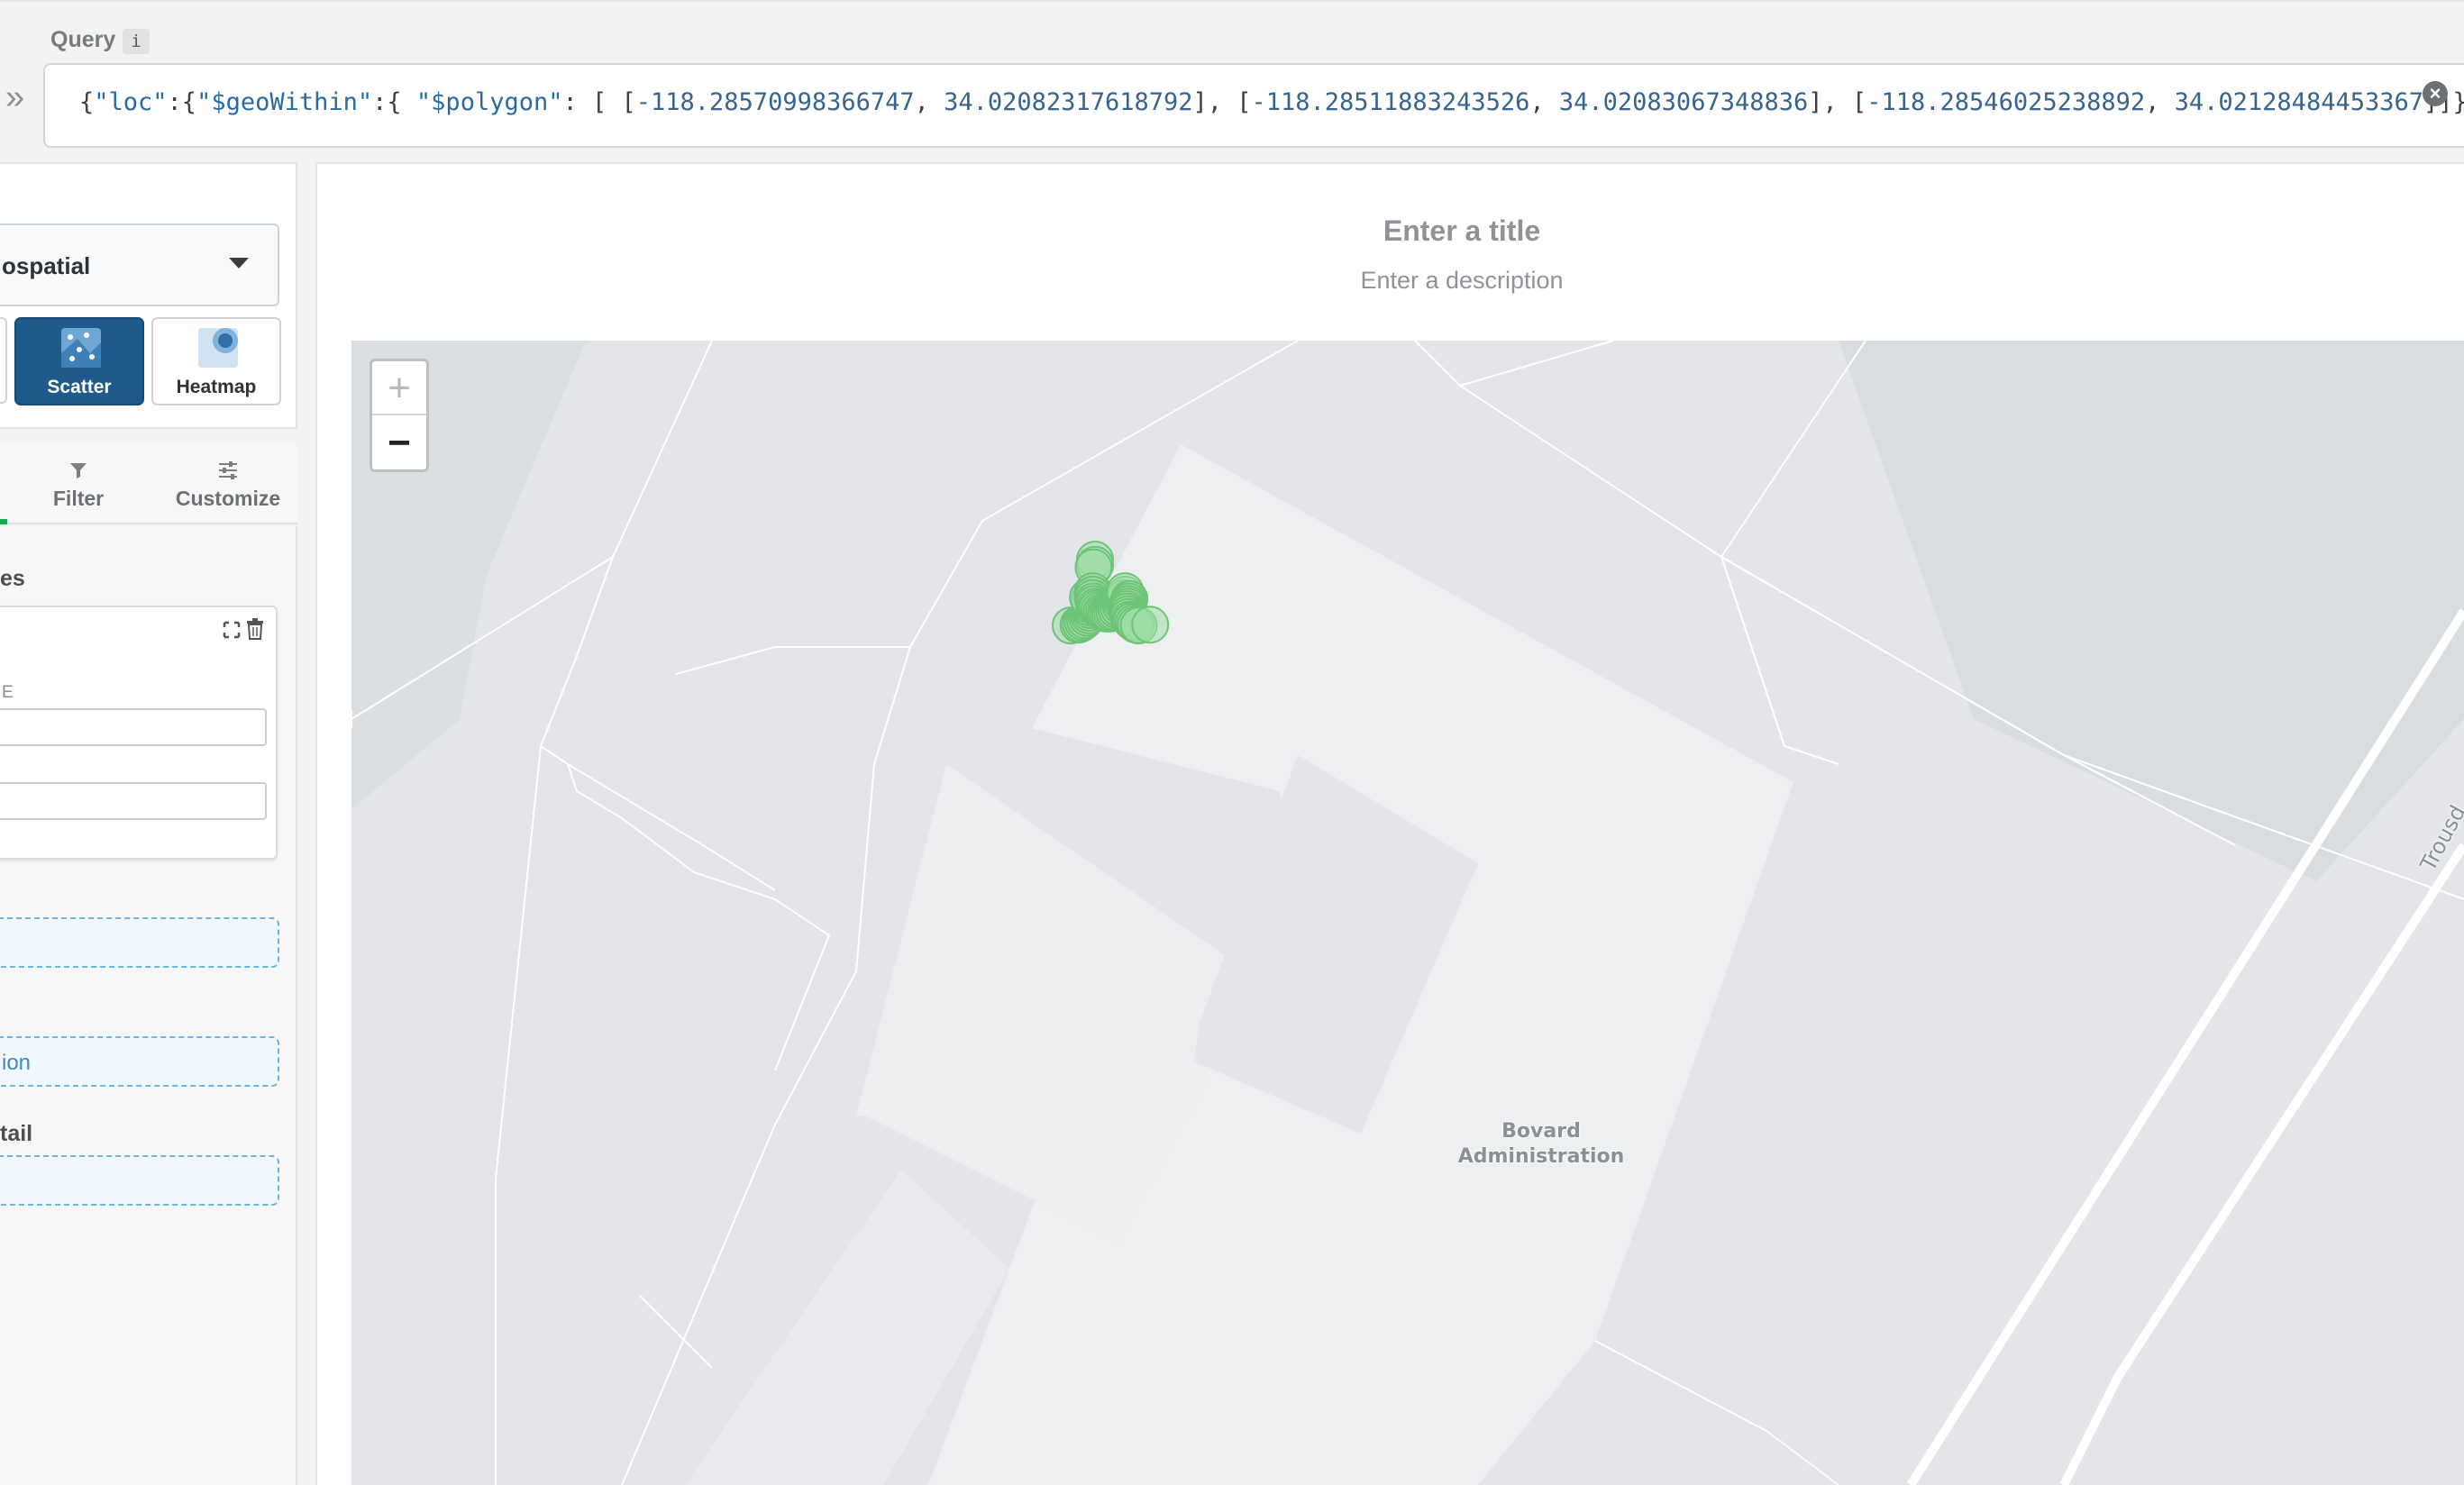  Describe the element at coordinates (399, 415) in the screenshot. I see `zoom-control: + −` at that location.